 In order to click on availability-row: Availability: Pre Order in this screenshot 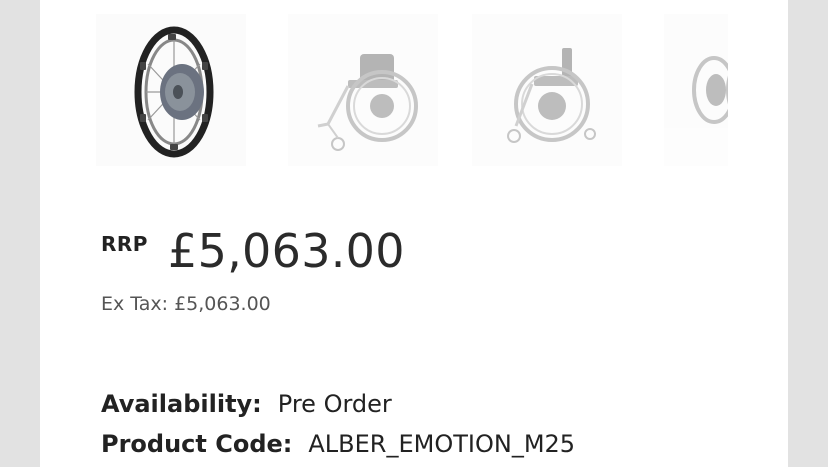, I will do `click(246, 404)`.